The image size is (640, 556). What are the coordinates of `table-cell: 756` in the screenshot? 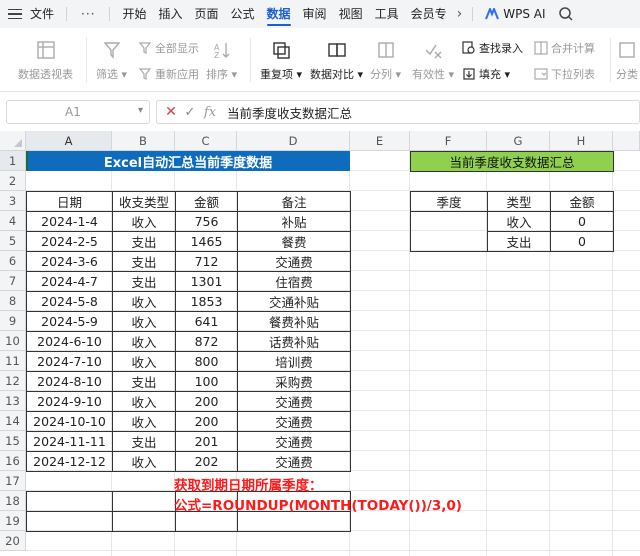 It's located at (206, 221).